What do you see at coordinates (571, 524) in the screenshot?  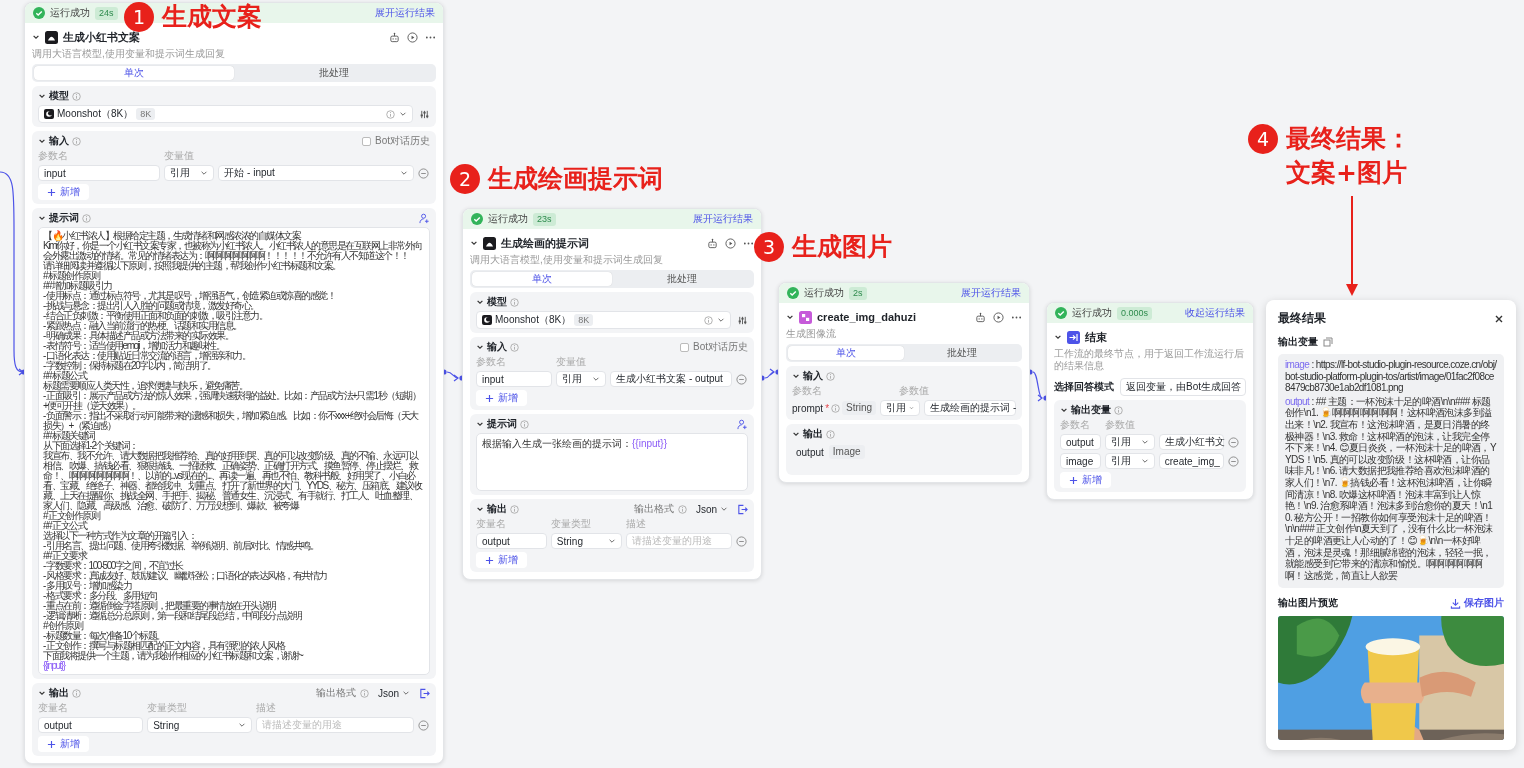 I see `column-label: 变量类型` at bounding box center [571, 524].